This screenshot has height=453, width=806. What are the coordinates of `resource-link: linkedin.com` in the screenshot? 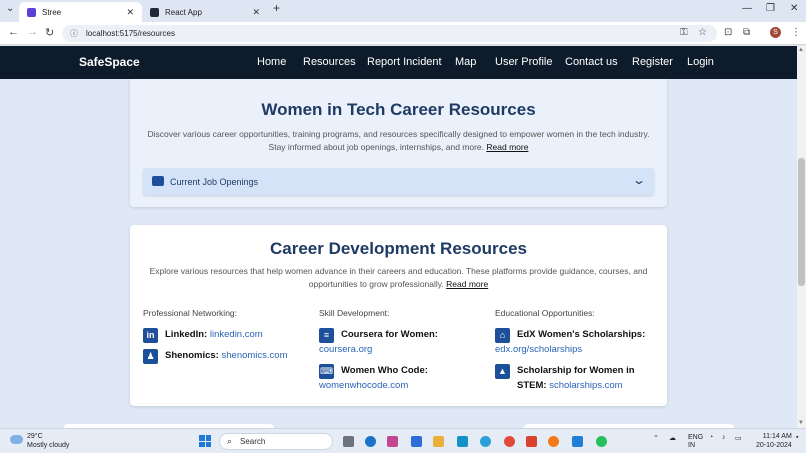 It's located at (236, 334).